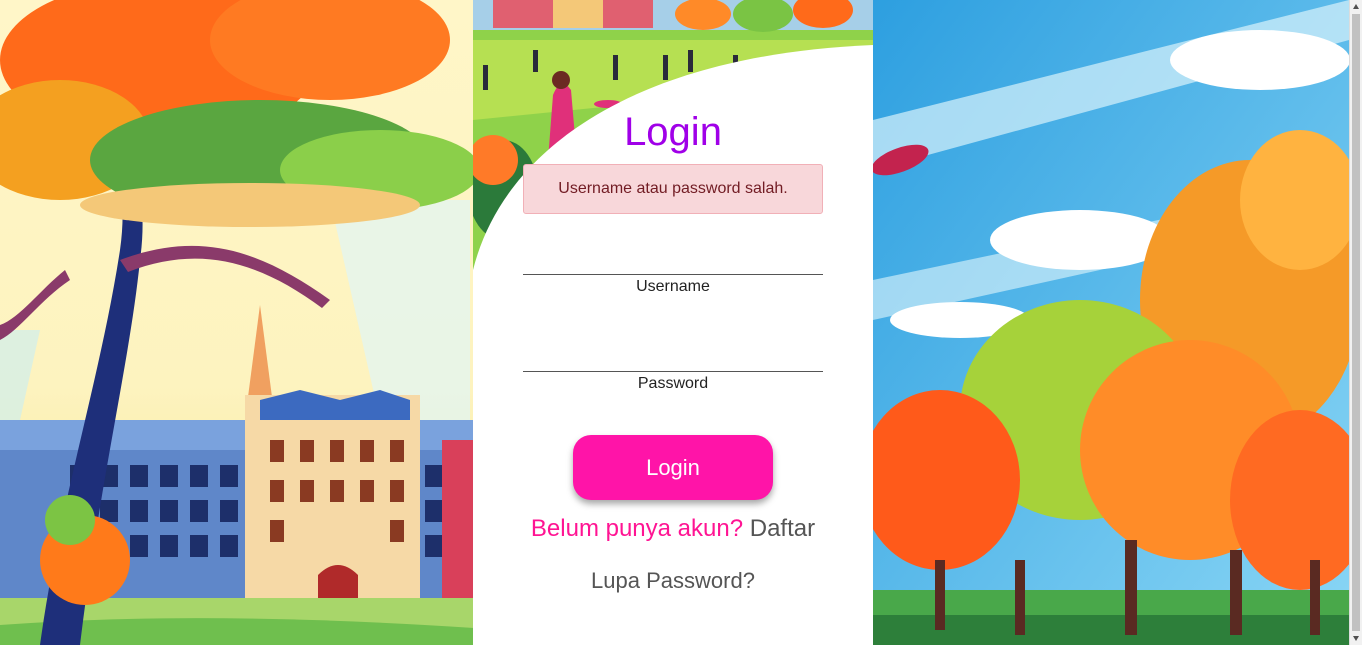 This screenshot has height=645, width=1362. What do you see at coordinates (782, 528) in the screenshot?
I see `register-link: Daftar` at bounding box center [782, 528].